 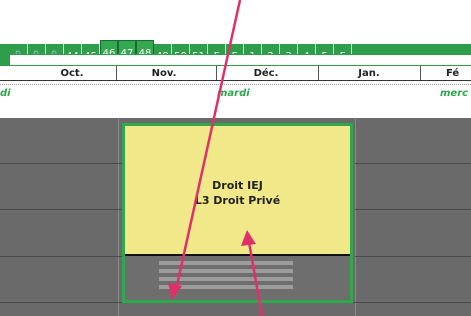 I want to click on course-footer, so click(x=237, y=277).